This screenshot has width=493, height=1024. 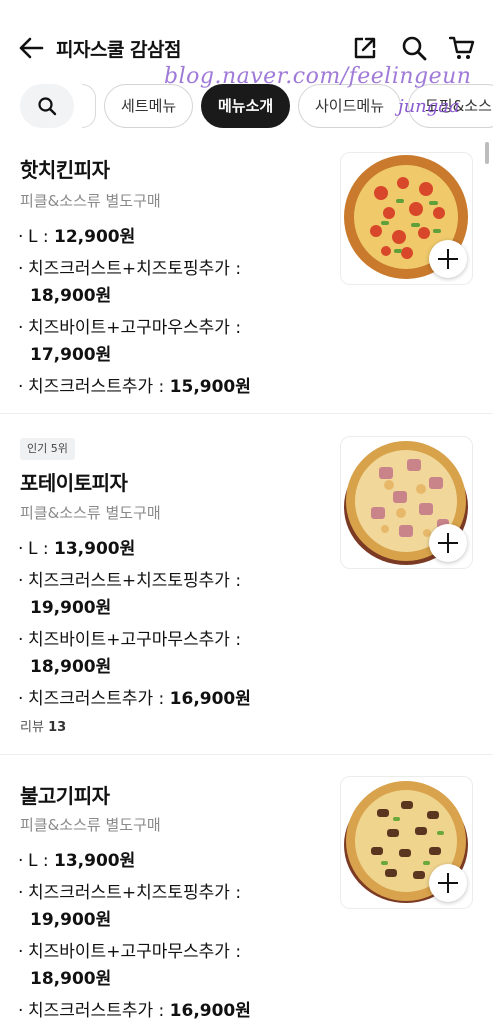 I want to click on price-line: · L : 12,900원, so click(x=77, y=237).